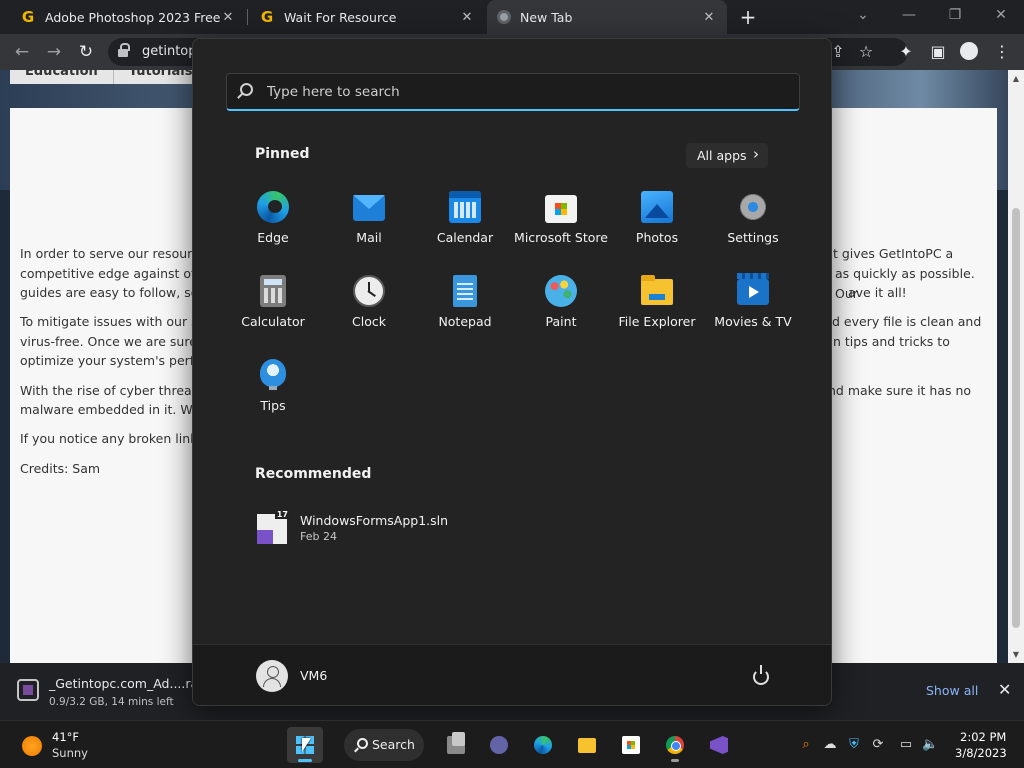 The width and height of the screenshot is (1024, 768). Describe the element at coordinates (753, 289) in the screenshot. I see `movies-tv-icon` at that location.